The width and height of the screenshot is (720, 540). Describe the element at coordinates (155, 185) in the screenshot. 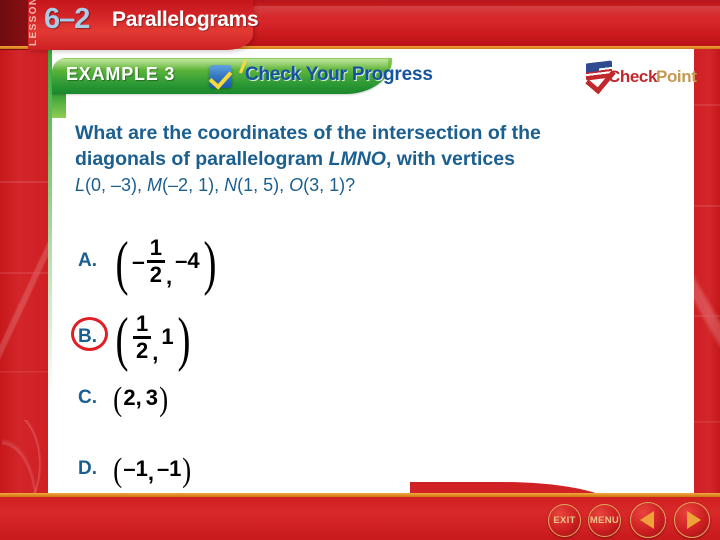

I see `vertex-label-m: M` at that location.